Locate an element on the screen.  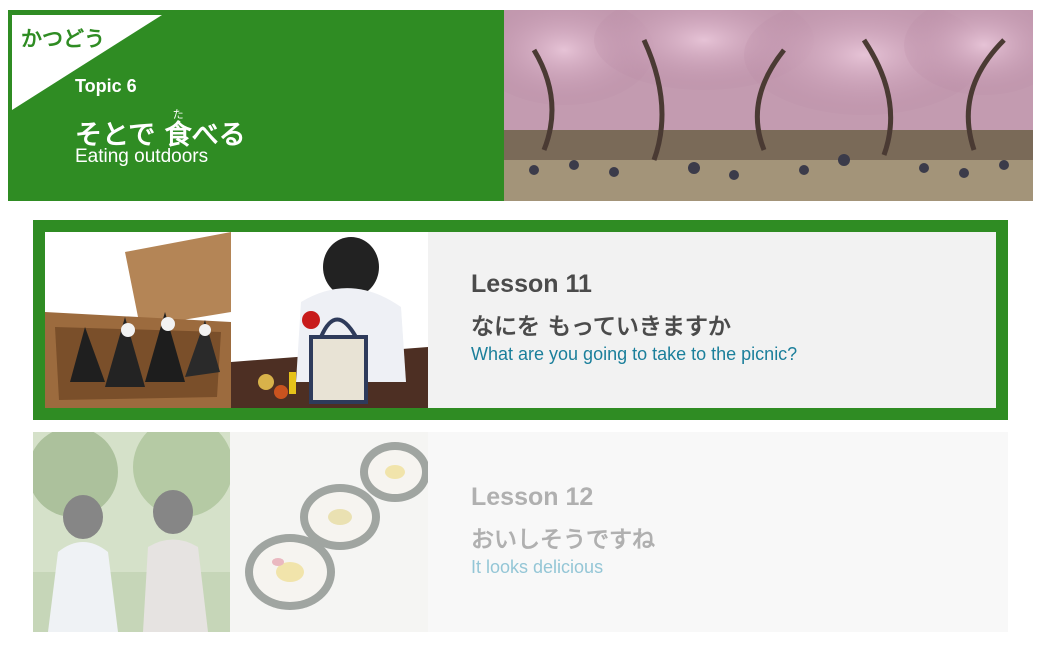
topic-banner: かつどう Topic 6 そとで 食たべる Eating outdoors is located at coordinates (256, 105).